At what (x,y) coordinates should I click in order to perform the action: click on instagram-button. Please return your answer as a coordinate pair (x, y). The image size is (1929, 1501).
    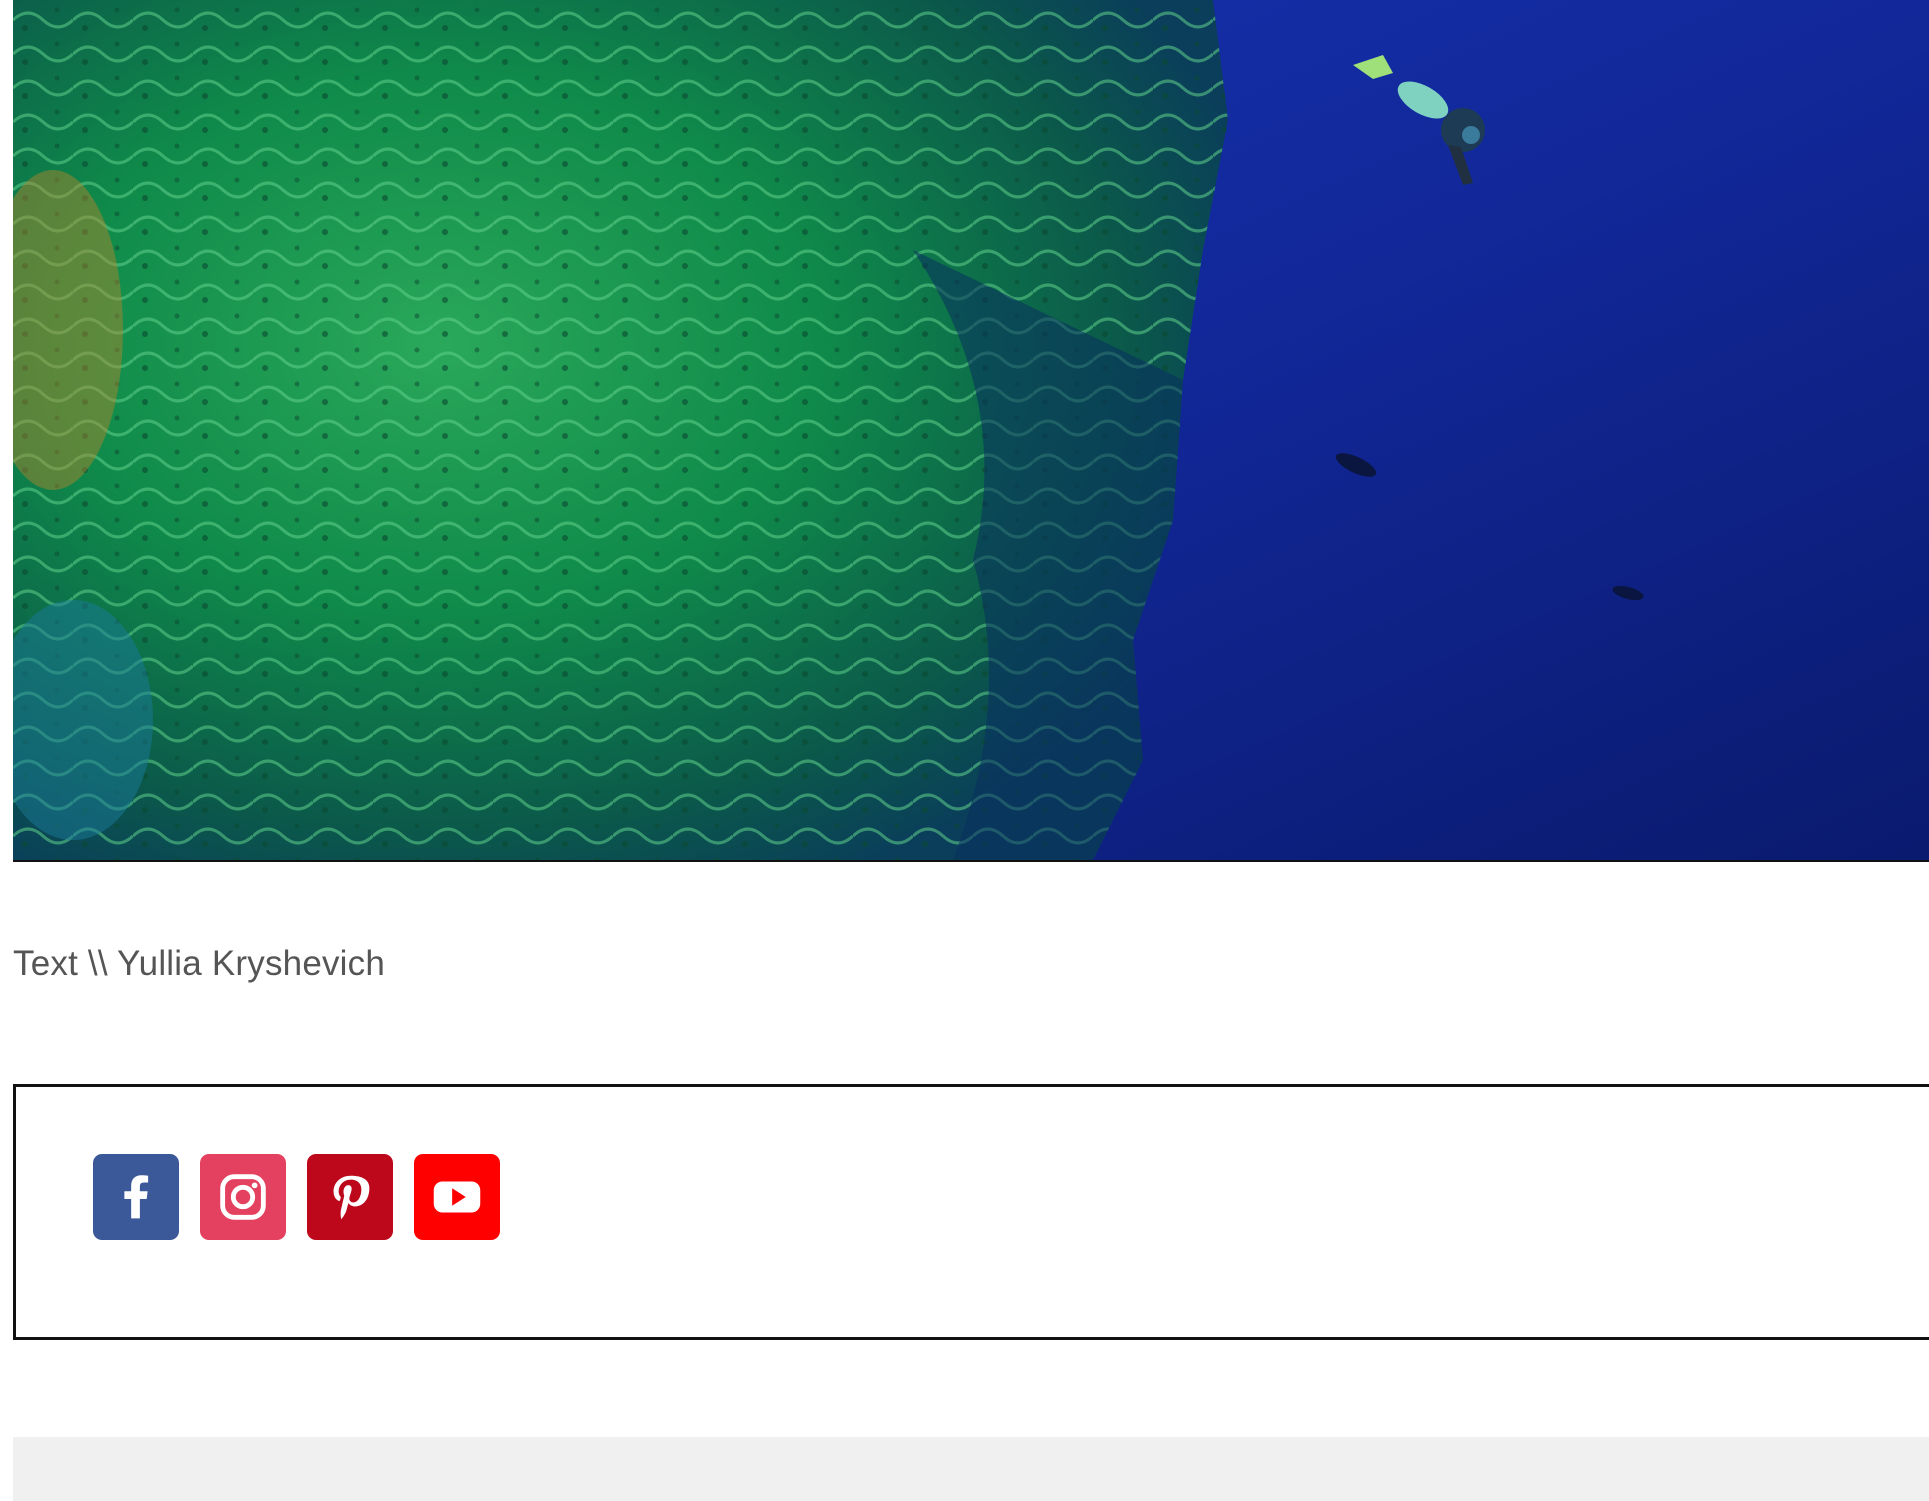
    Looking at the image, I should click on (243, 1197).